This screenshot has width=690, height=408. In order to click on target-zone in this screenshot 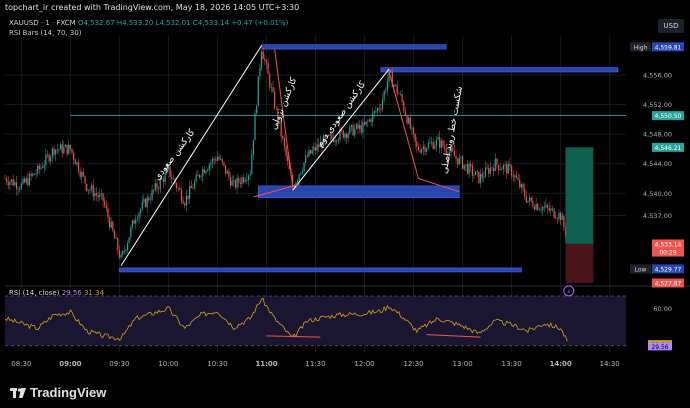, I will do `click(579, 195)`.